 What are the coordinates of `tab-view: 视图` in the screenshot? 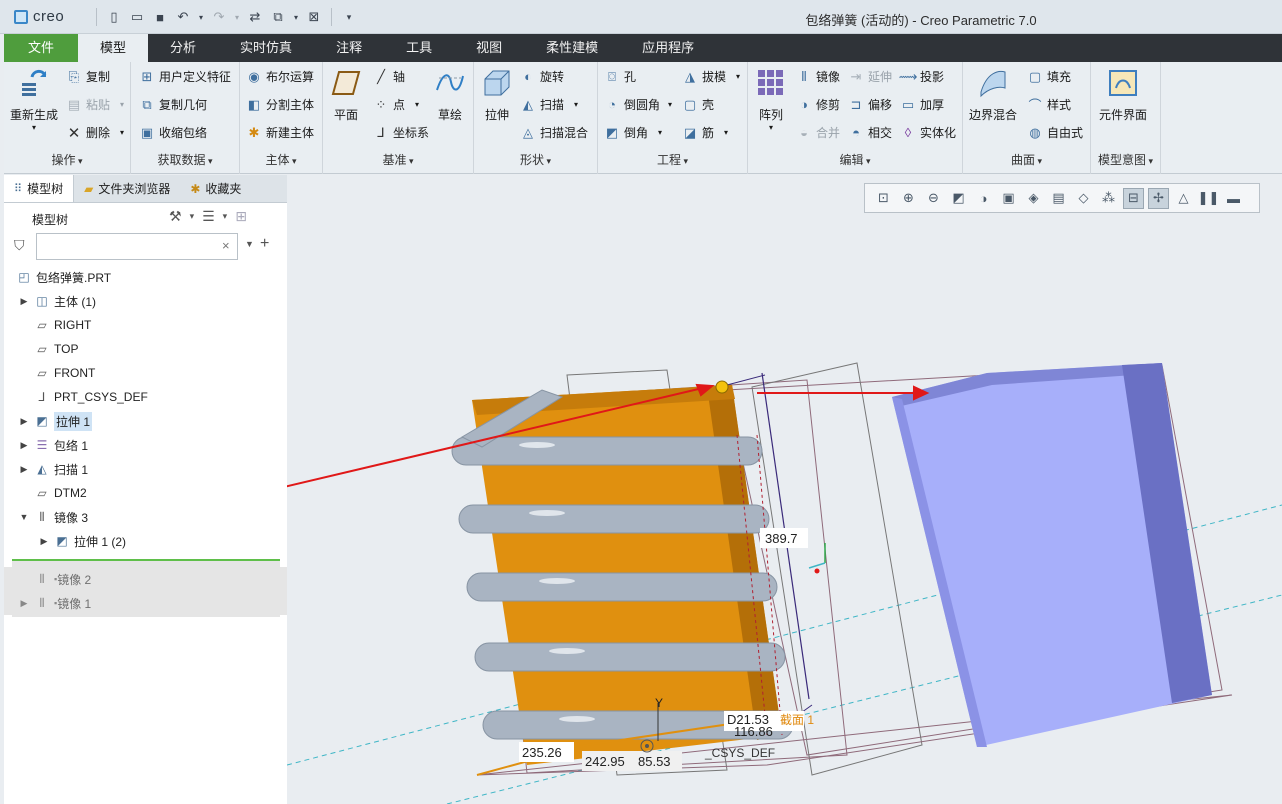 It's located at (489, 48).